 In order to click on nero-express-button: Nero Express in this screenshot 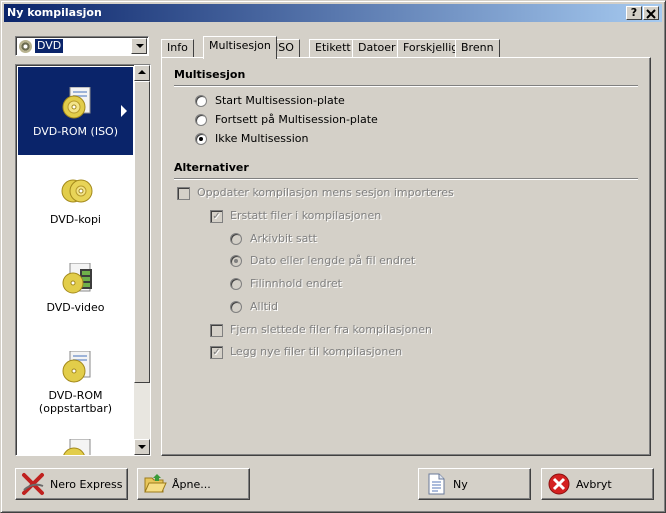, I will do `click(71, 484)`.